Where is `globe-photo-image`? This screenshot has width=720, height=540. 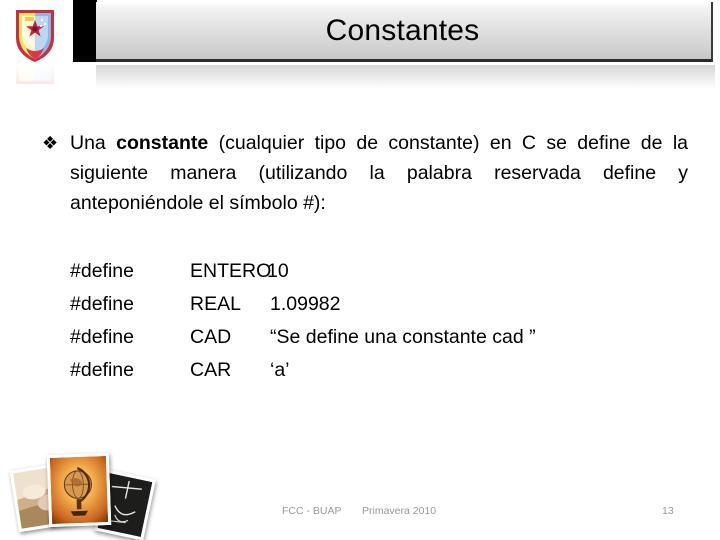 globe-photo-image is located at coordinates (79, 490).